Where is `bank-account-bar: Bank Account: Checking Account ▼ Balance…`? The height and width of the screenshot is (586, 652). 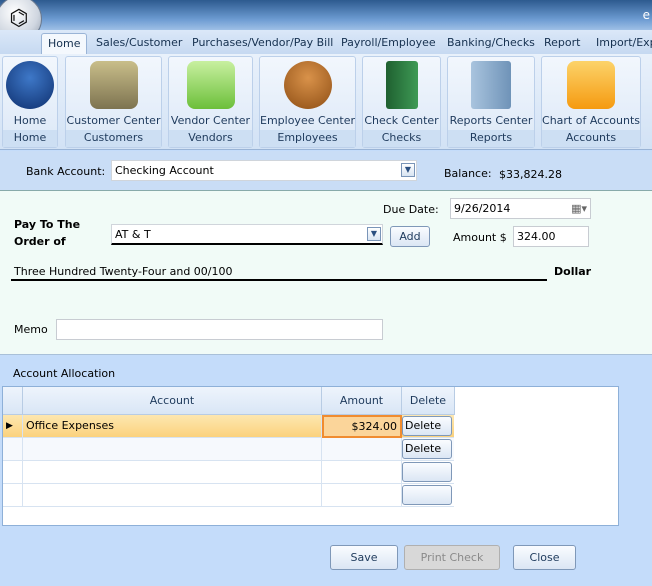
bank-account-bar: Bank Account: Checking Account ▼ Balance… is located at coordinates (326, 171).